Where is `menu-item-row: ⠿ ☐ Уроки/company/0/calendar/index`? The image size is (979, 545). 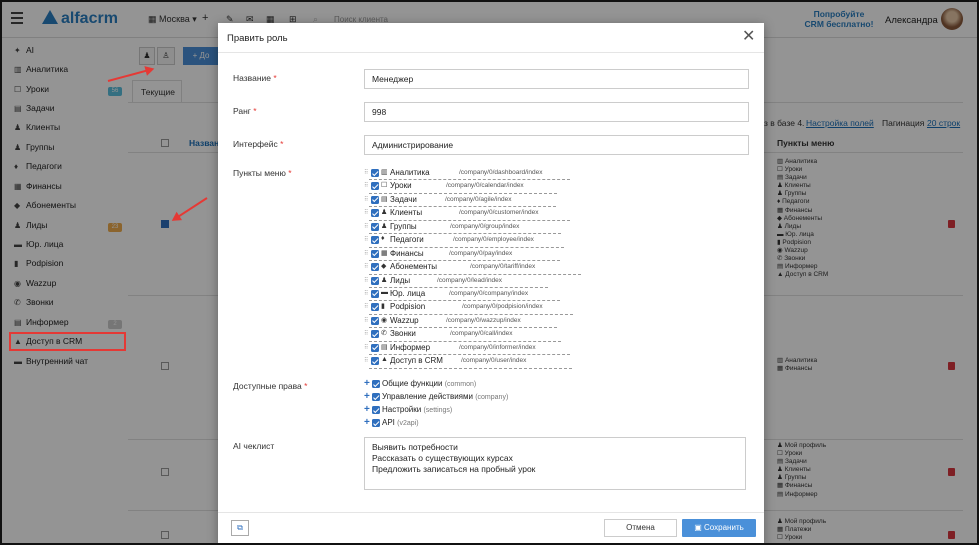
menu-item-row: ⠿ ☐ Уроки/company/0/calendar/index is located at coordinates (464, 187).